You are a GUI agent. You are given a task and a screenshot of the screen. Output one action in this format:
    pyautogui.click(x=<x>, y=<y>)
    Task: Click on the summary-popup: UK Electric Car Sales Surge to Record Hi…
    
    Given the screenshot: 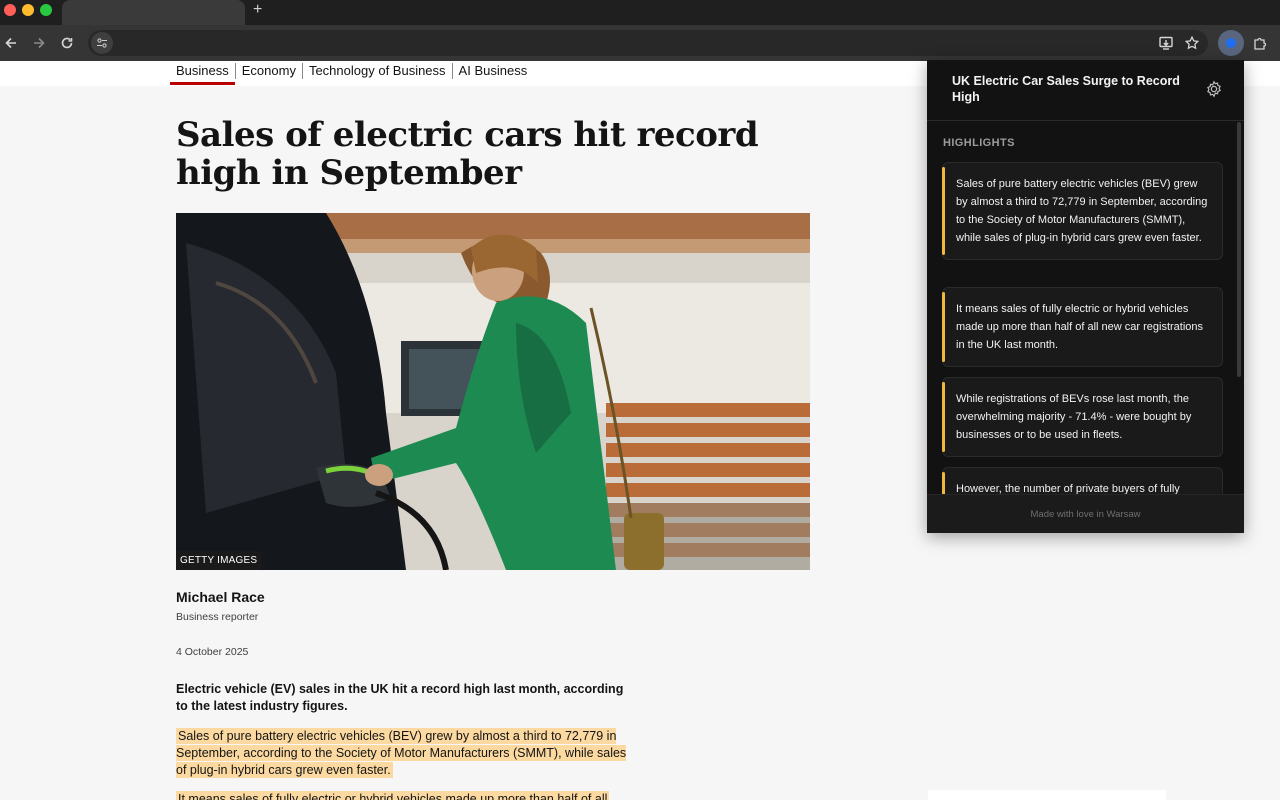 What is the action you would take?
    pyautogui.click(x=1085, y=296)
    